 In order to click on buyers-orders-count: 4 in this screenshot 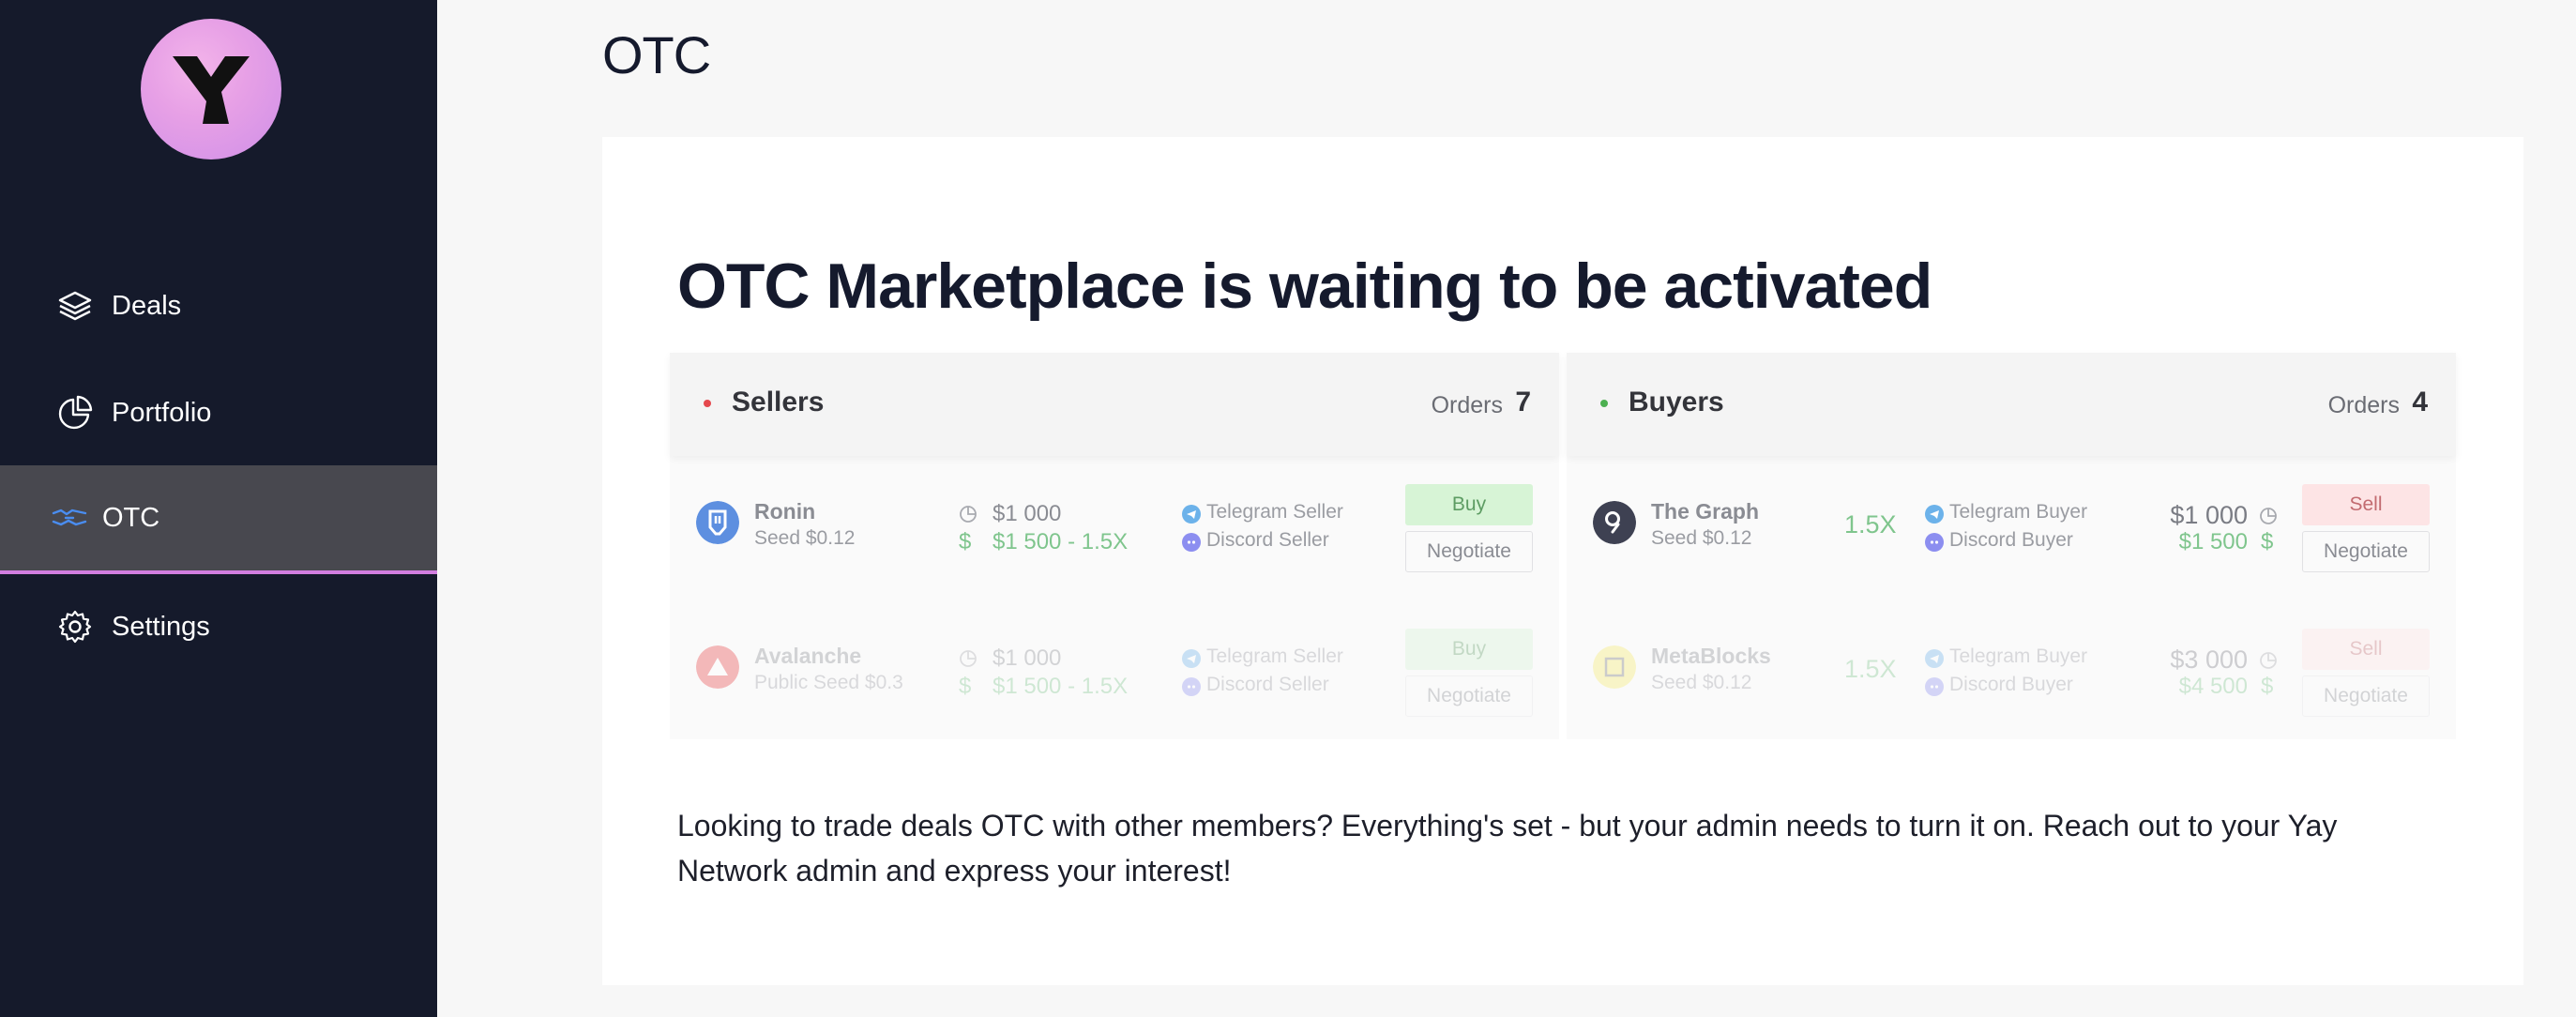, I will do `click(2420, 402)`.